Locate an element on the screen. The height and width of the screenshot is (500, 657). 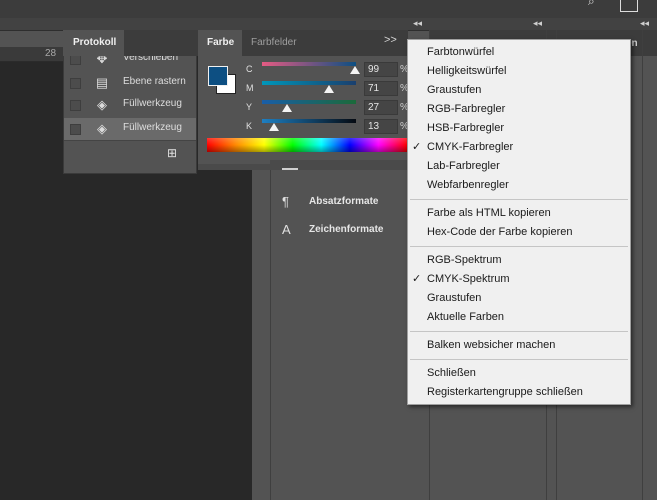
color-tabbar: Farbe Farbfelder is located at coordinates (303, 43).